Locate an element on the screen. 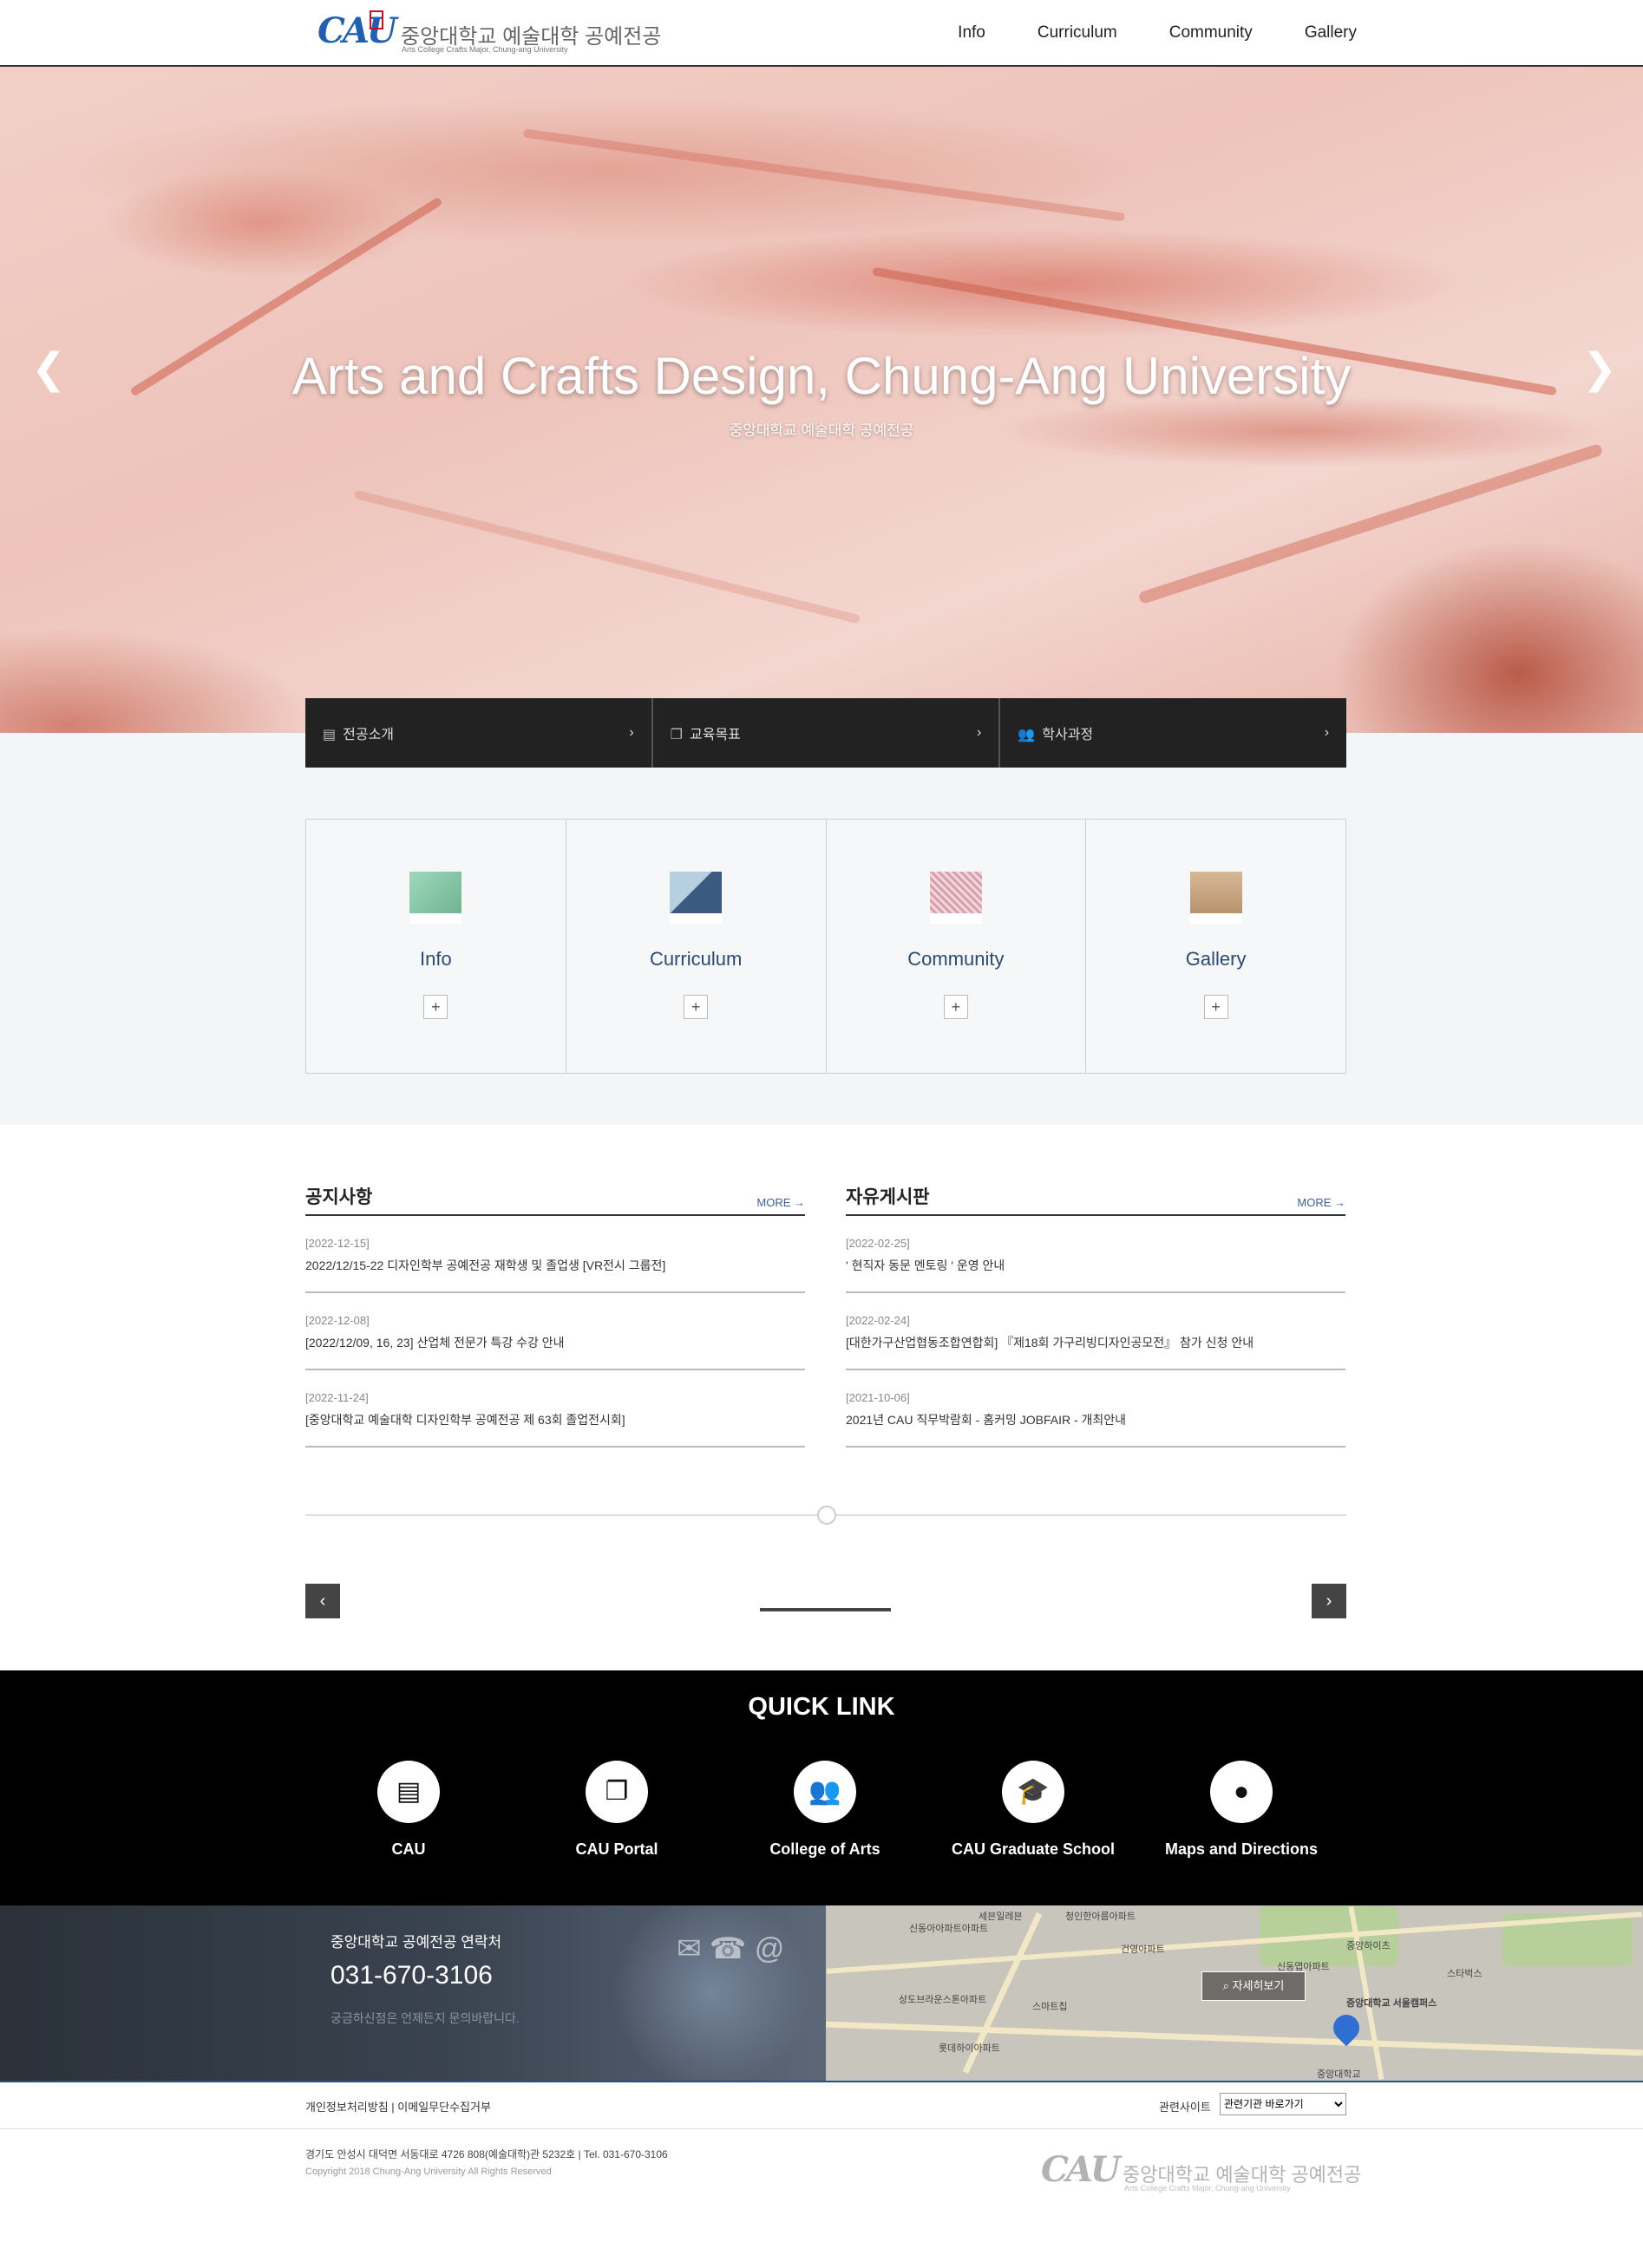 The image size is (1643, 2268). quicklink-cau: ▤ CAU is located at coordinates (408, 1810).